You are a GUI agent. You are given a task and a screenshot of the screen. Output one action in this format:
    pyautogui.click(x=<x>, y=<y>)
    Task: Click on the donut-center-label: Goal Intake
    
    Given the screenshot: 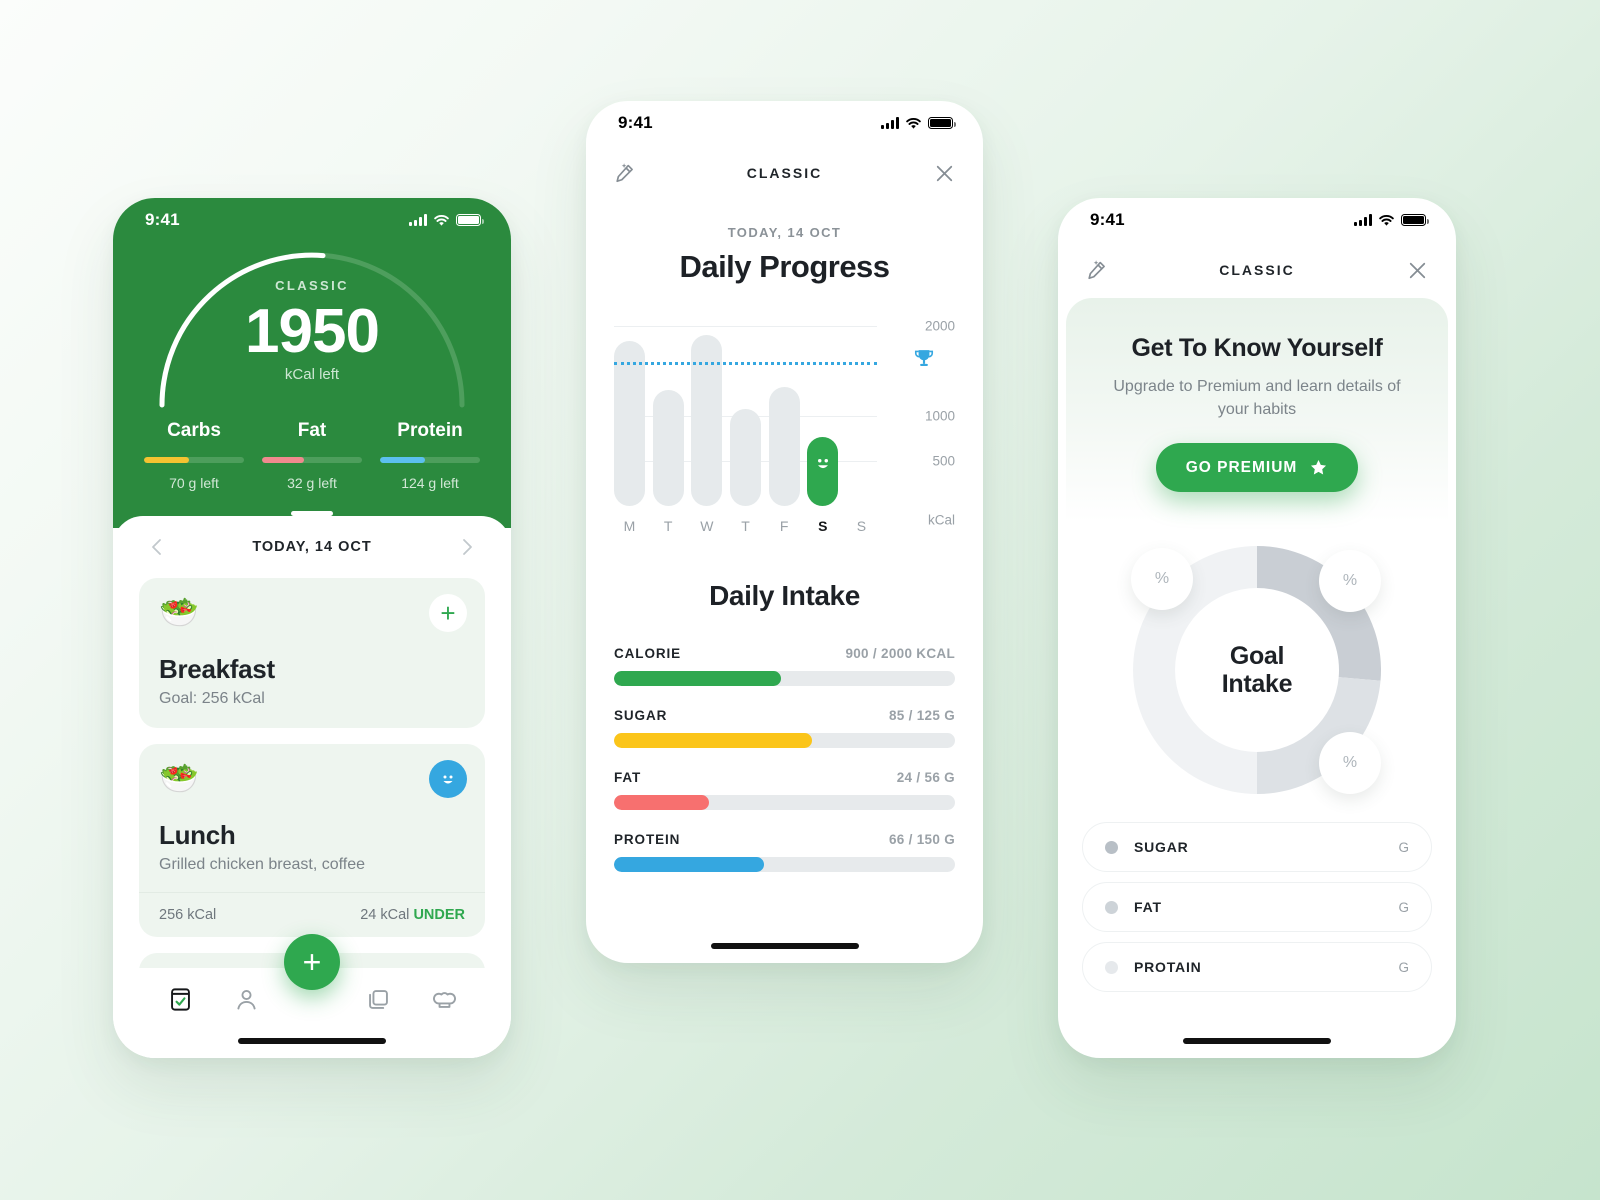 What is the action you would take?
    pyautogui.click(x=1257, y=670)
    